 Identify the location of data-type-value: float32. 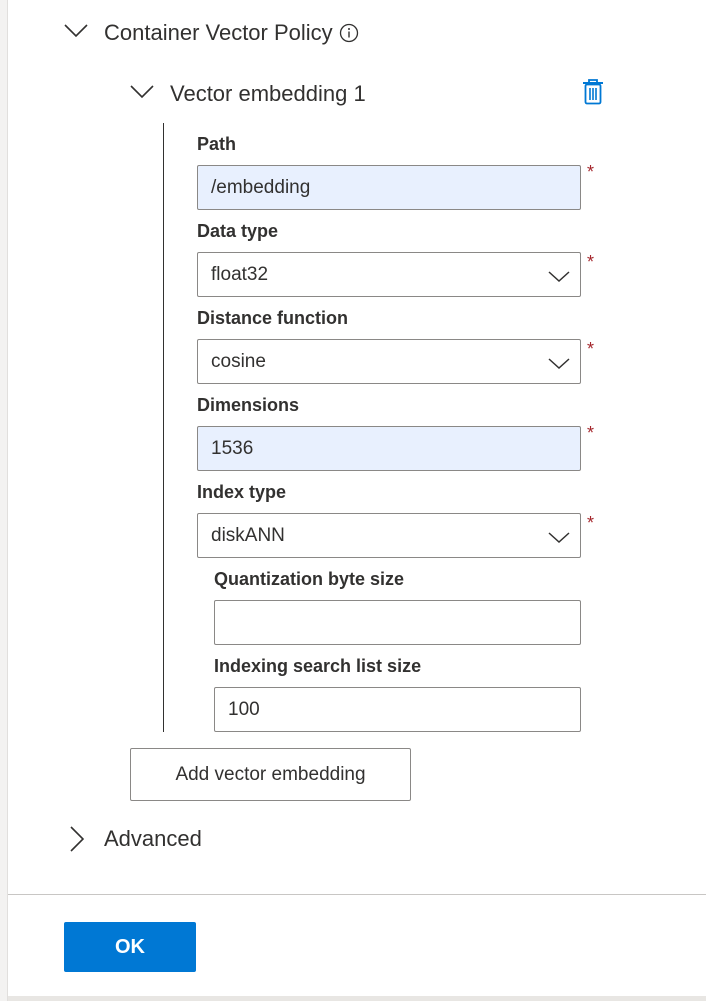
(240, 274).